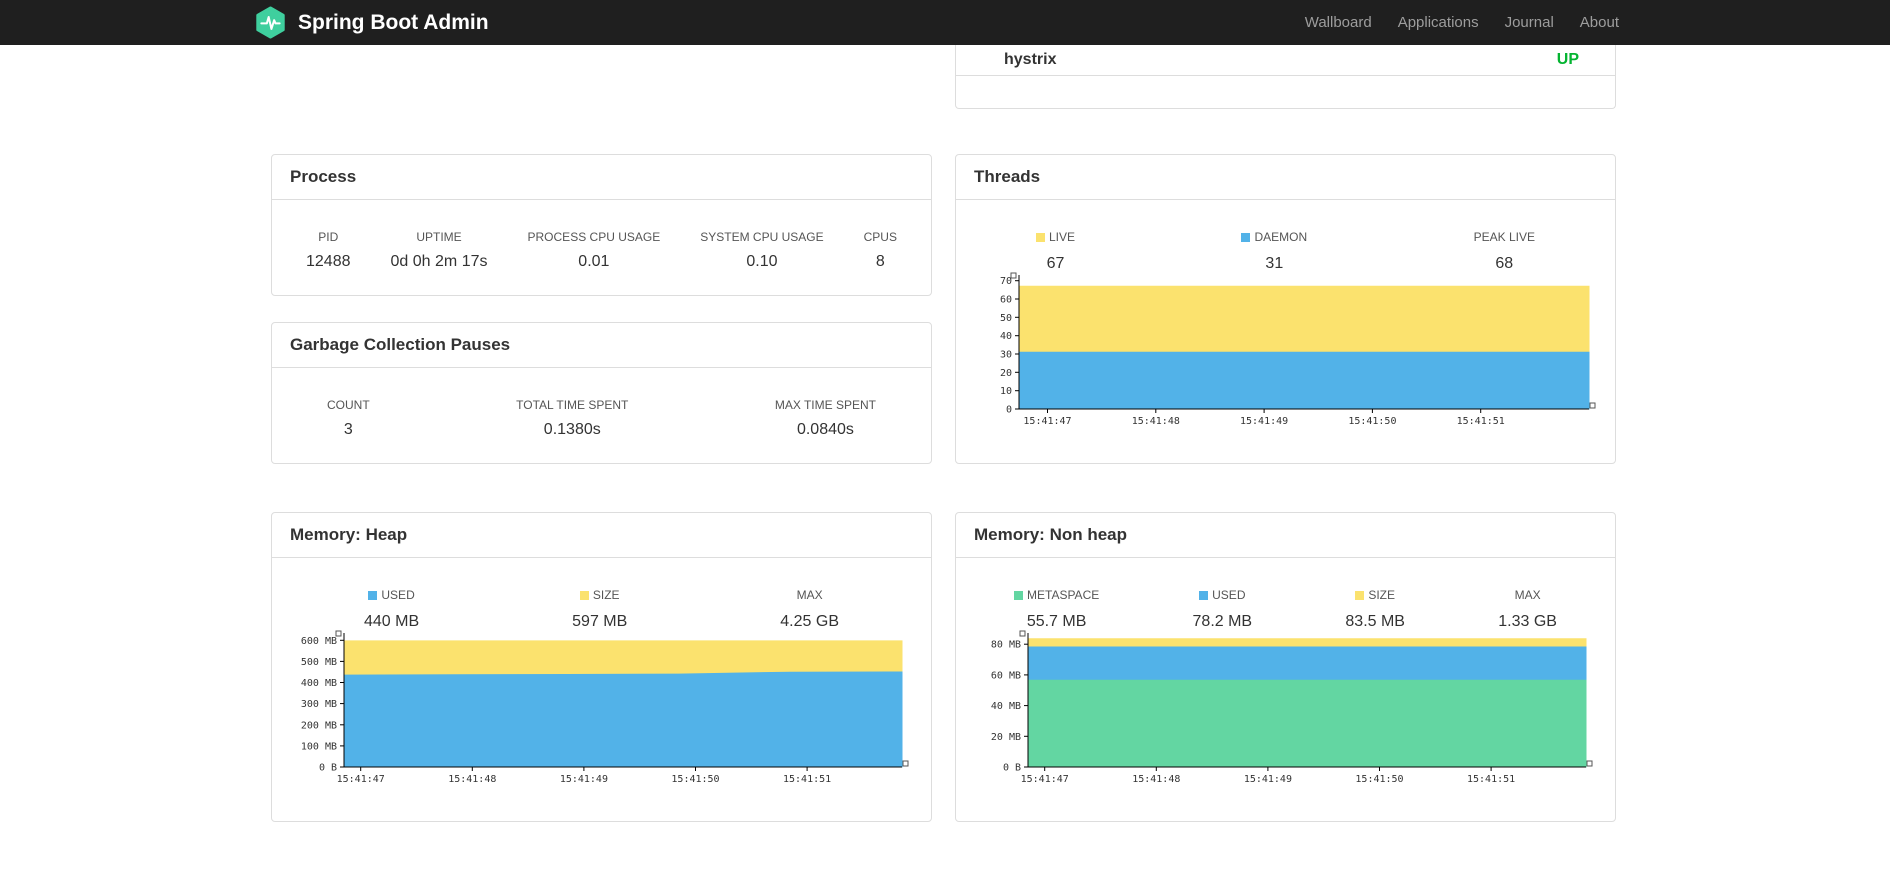 Image resolution: width=1890 pixels, height=892 pixels. Describe the element at coordinates (319, 683) in the screenshot. I see `svg-text: 400 MB` at that location.